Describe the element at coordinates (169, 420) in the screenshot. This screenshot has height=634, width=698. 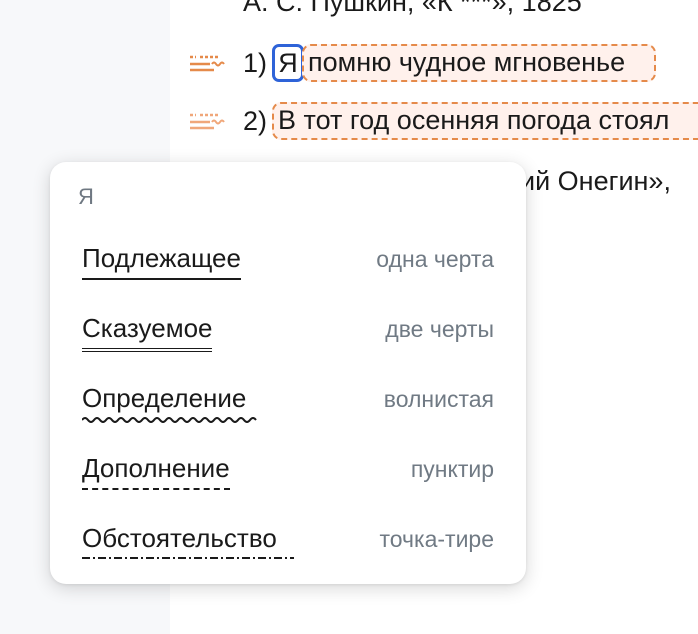
I see `wavy-underline-icon` at that location.